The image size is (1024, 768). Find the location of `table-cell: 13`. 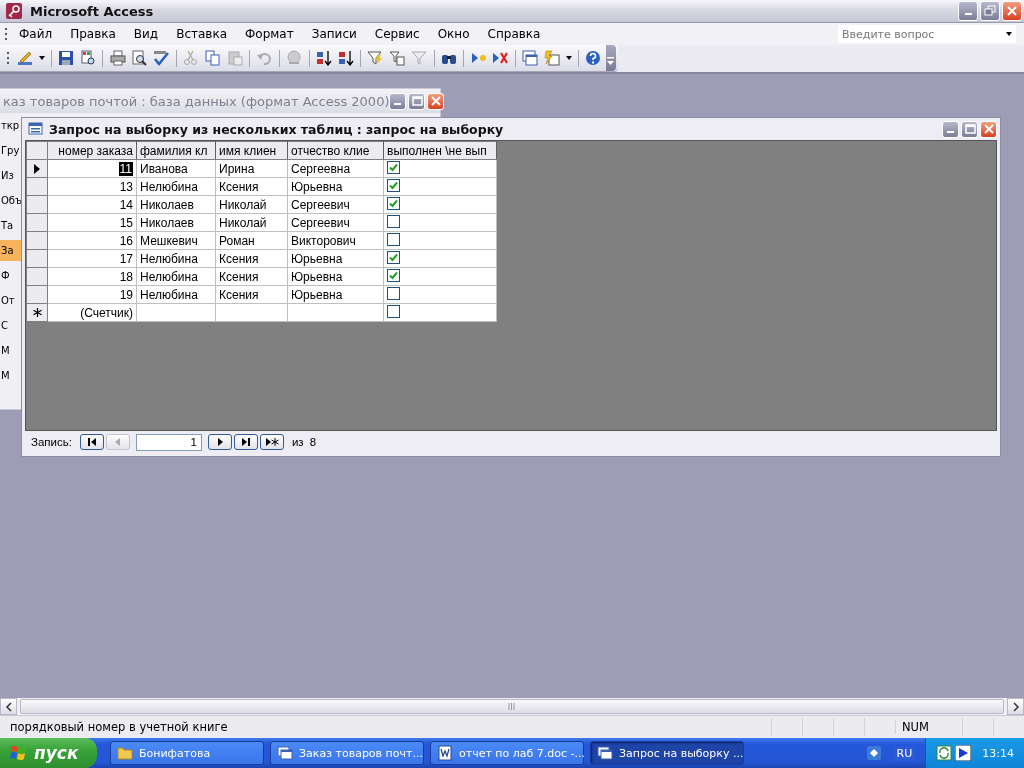

table-cell: 13 is located at coordinates (92, 186).